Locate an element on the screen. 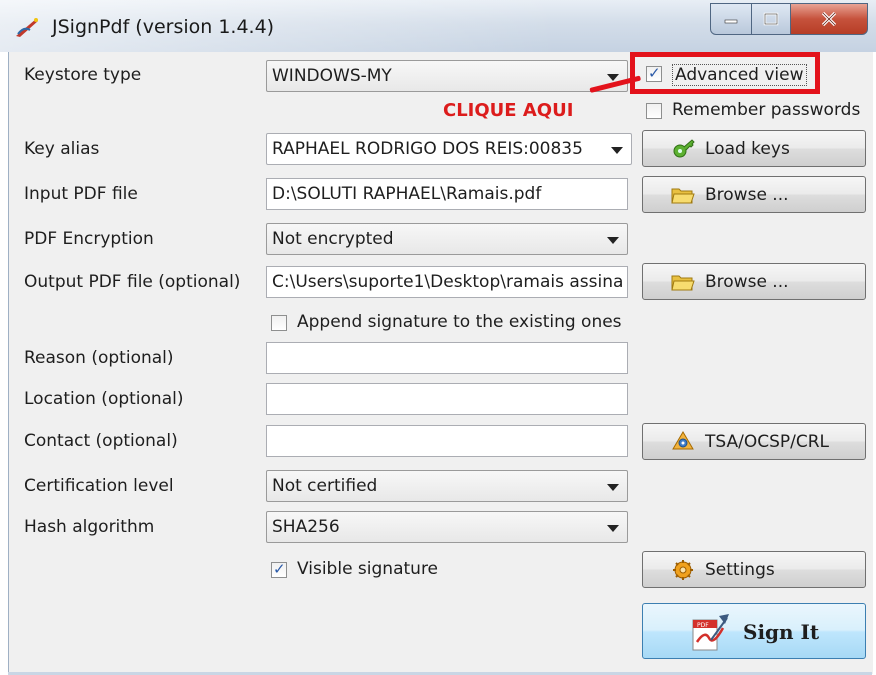 This screenshot has height=675, width=876. certification-level-value: Not certified is located at coordinates (325, 486).